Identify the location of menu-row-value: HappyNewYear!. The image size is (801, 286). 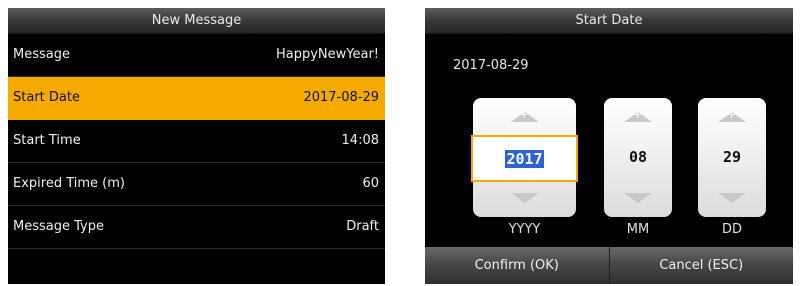
(327, 54).